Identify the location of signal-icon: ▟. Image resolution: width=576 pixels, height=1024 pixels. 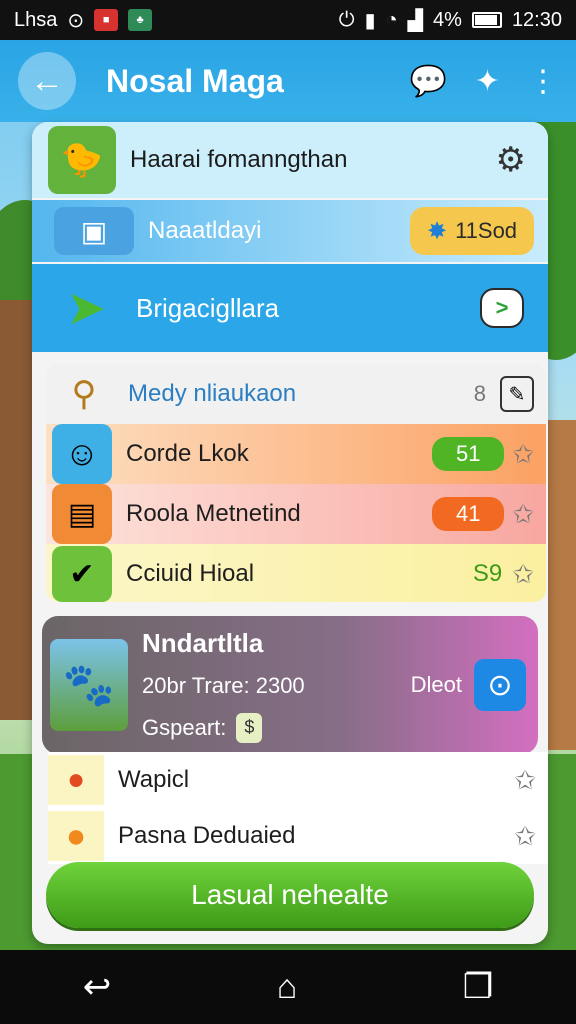
(415, 20).